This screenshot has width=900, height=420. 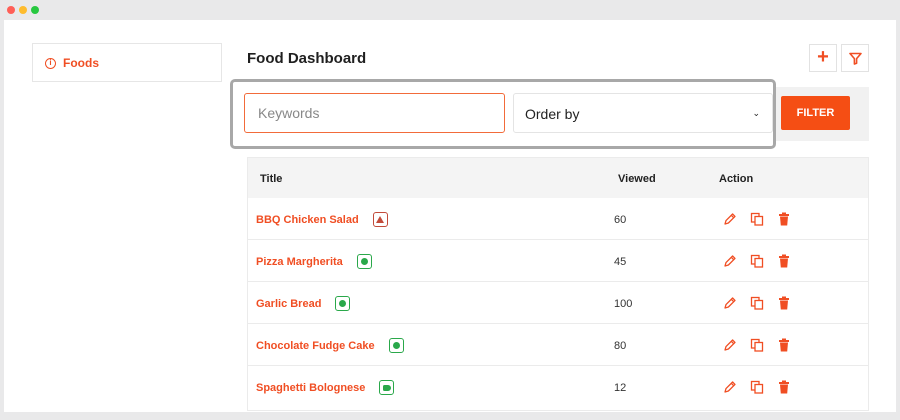 I want to click on food-title-link: BBQ Chicken Salad, so click(x=322, y=219).